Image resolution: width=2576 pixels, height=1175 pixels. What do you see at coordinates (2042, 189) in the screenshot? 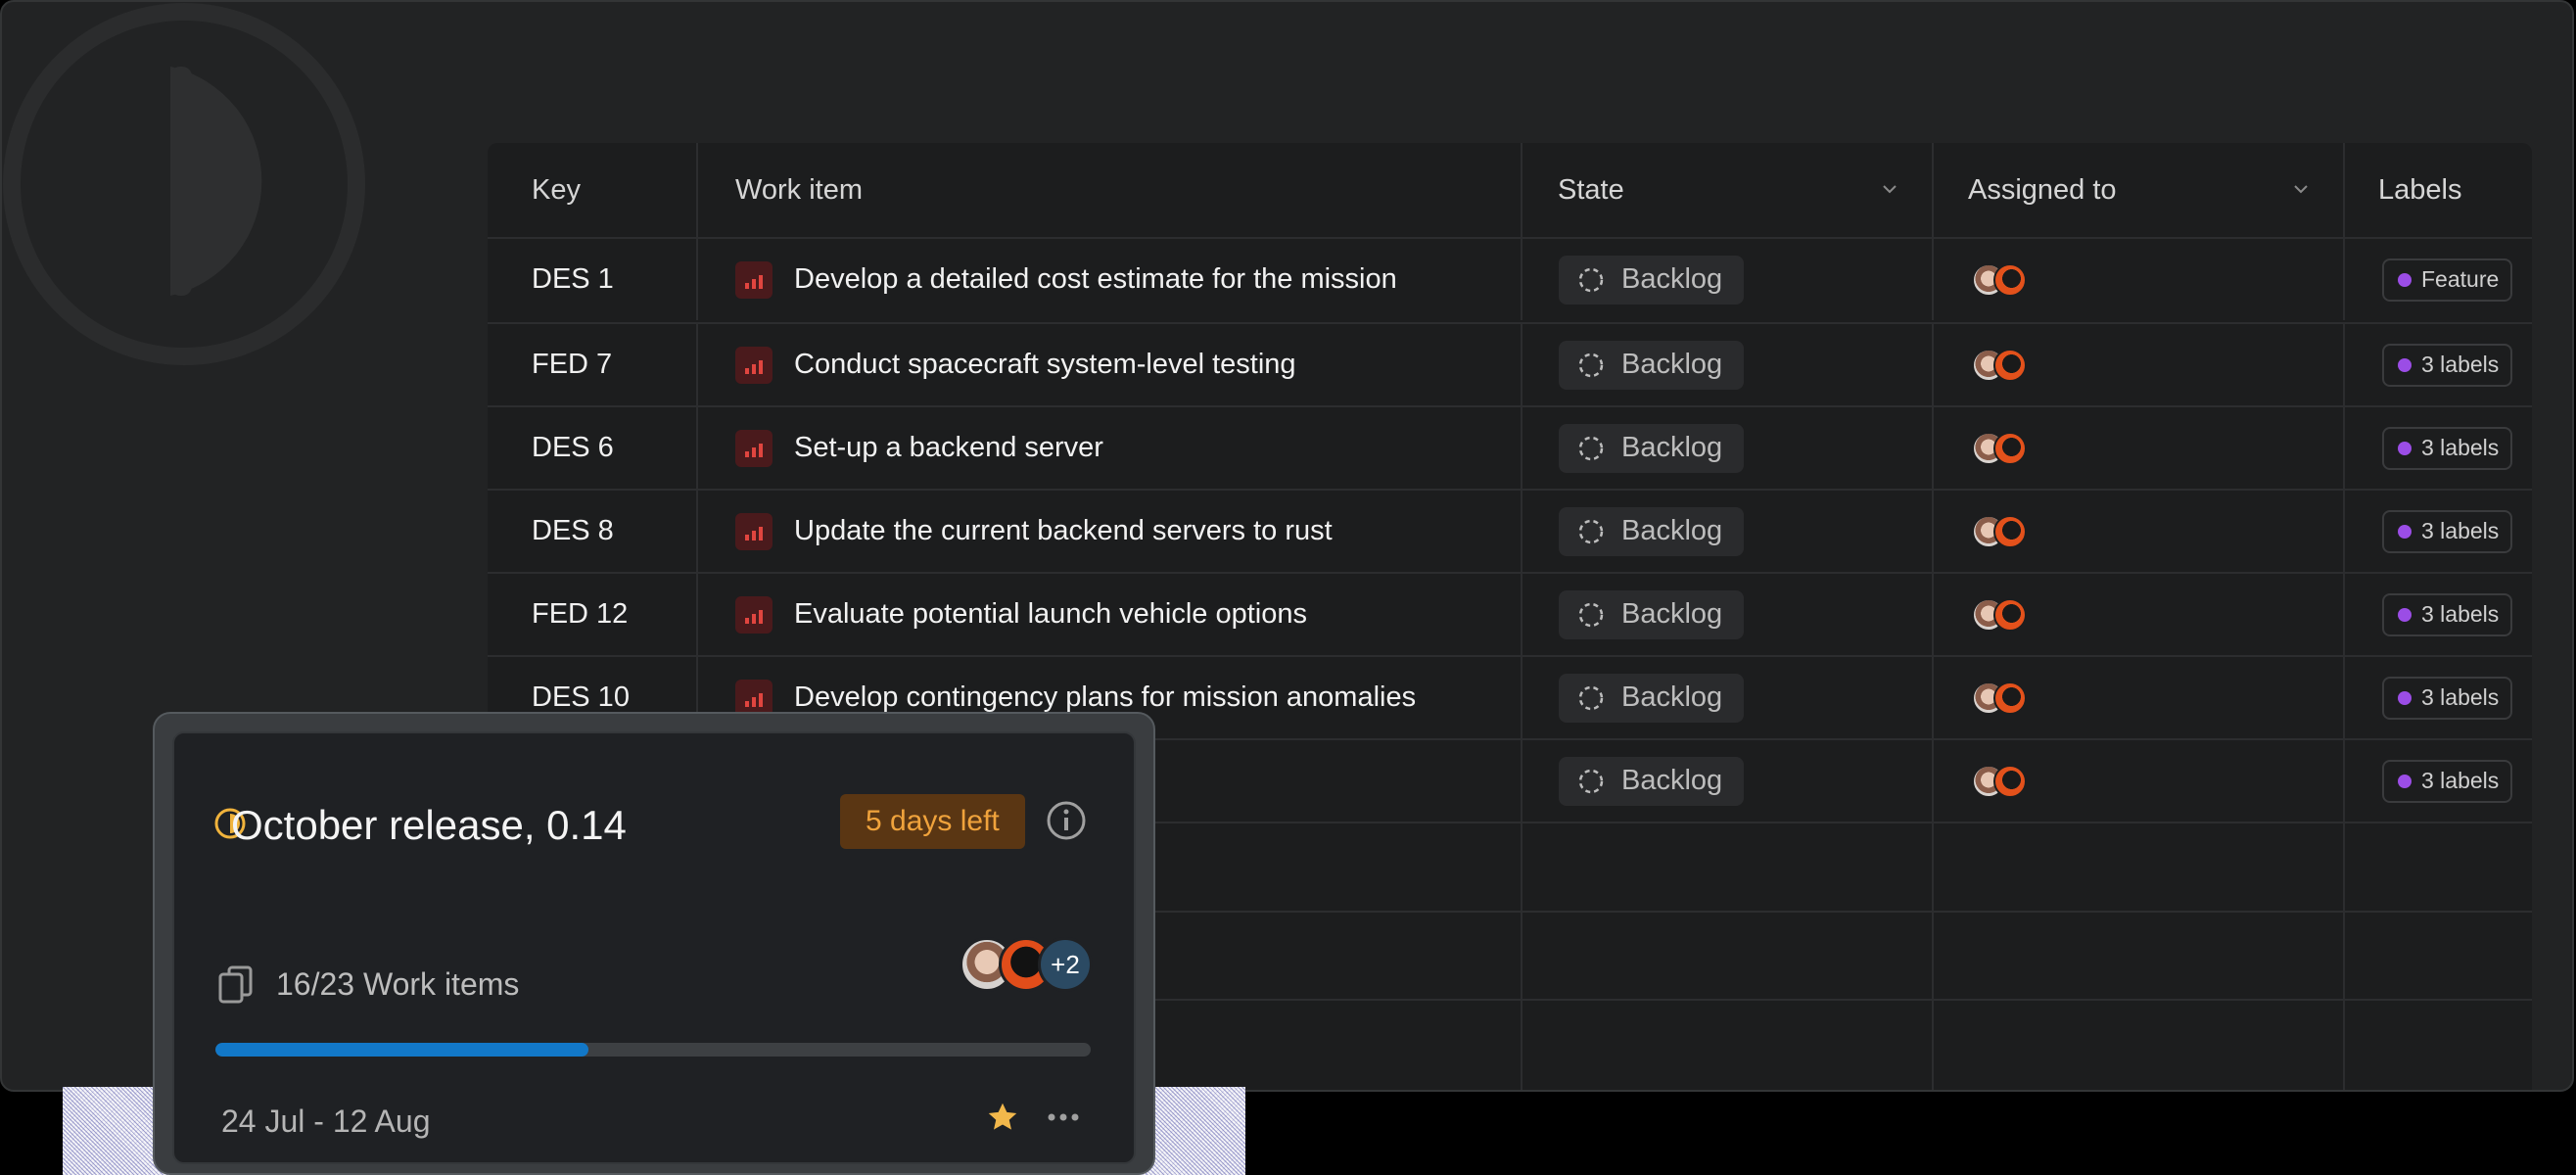
I see `column-assigned-label: Assigned to` at bounding box center [2042, 189].